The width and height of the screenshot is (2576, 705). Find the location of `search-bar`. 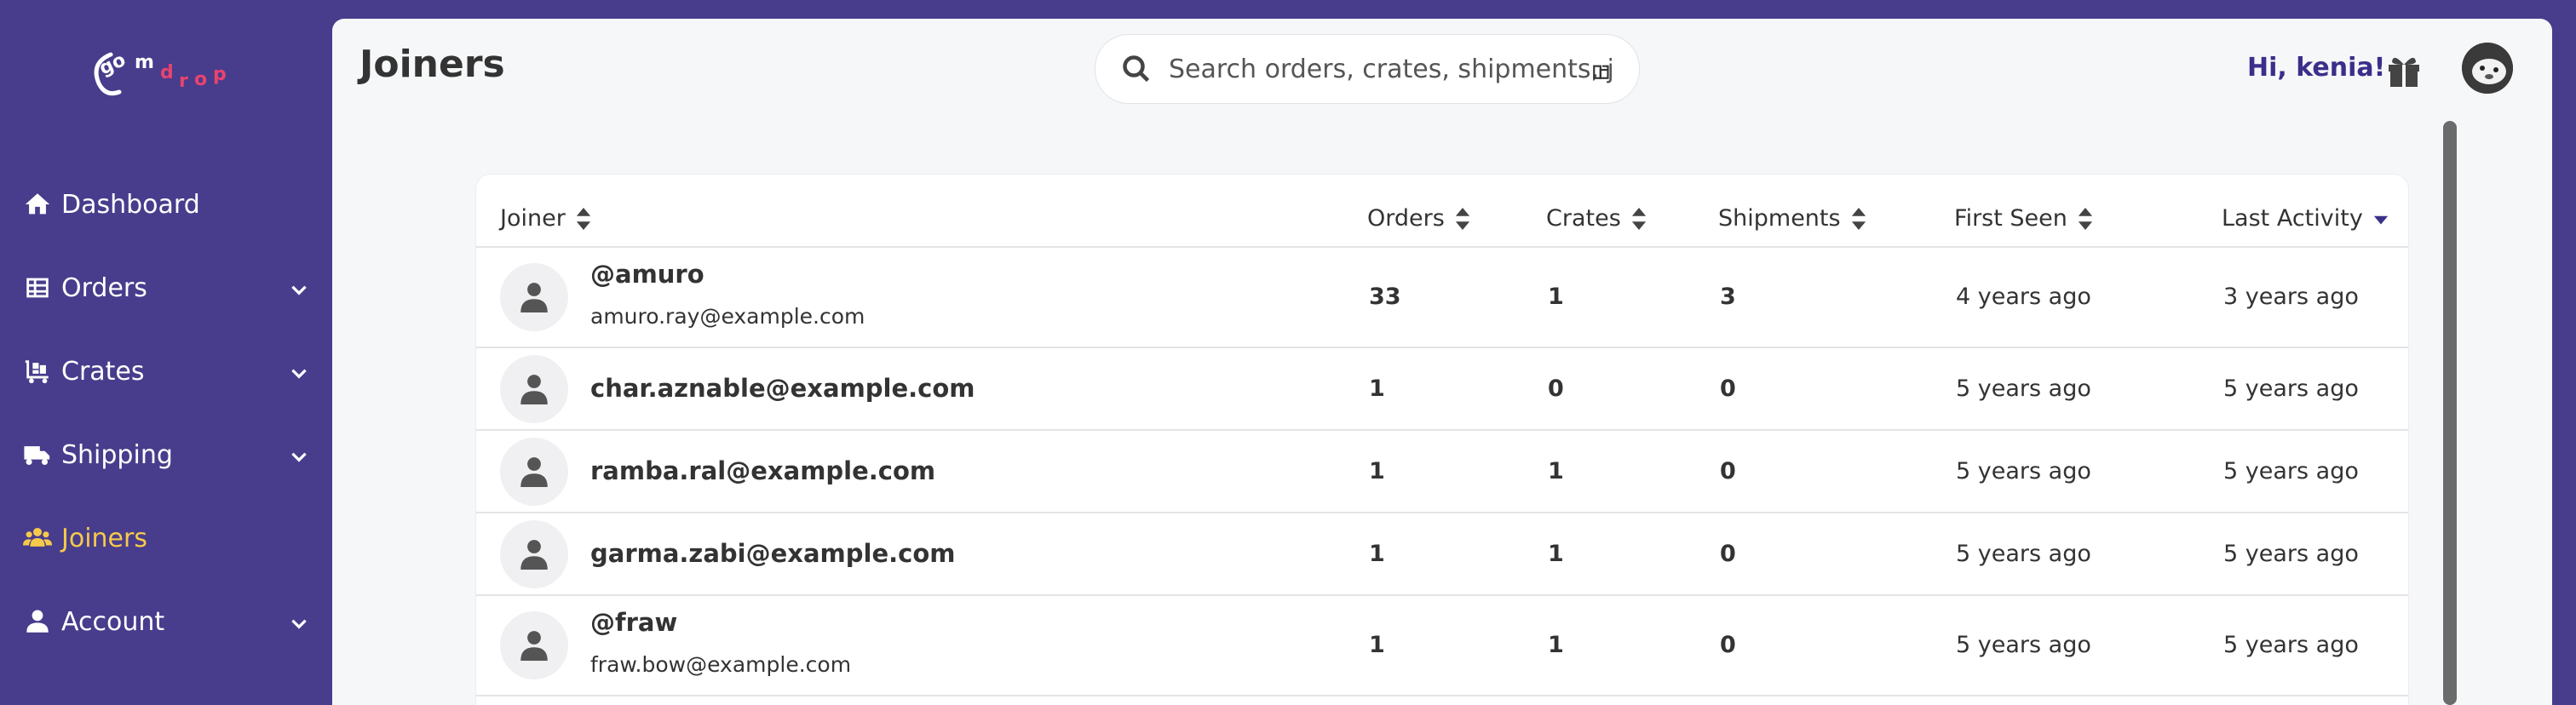

search-bar is located at coordinates (1368, 69).